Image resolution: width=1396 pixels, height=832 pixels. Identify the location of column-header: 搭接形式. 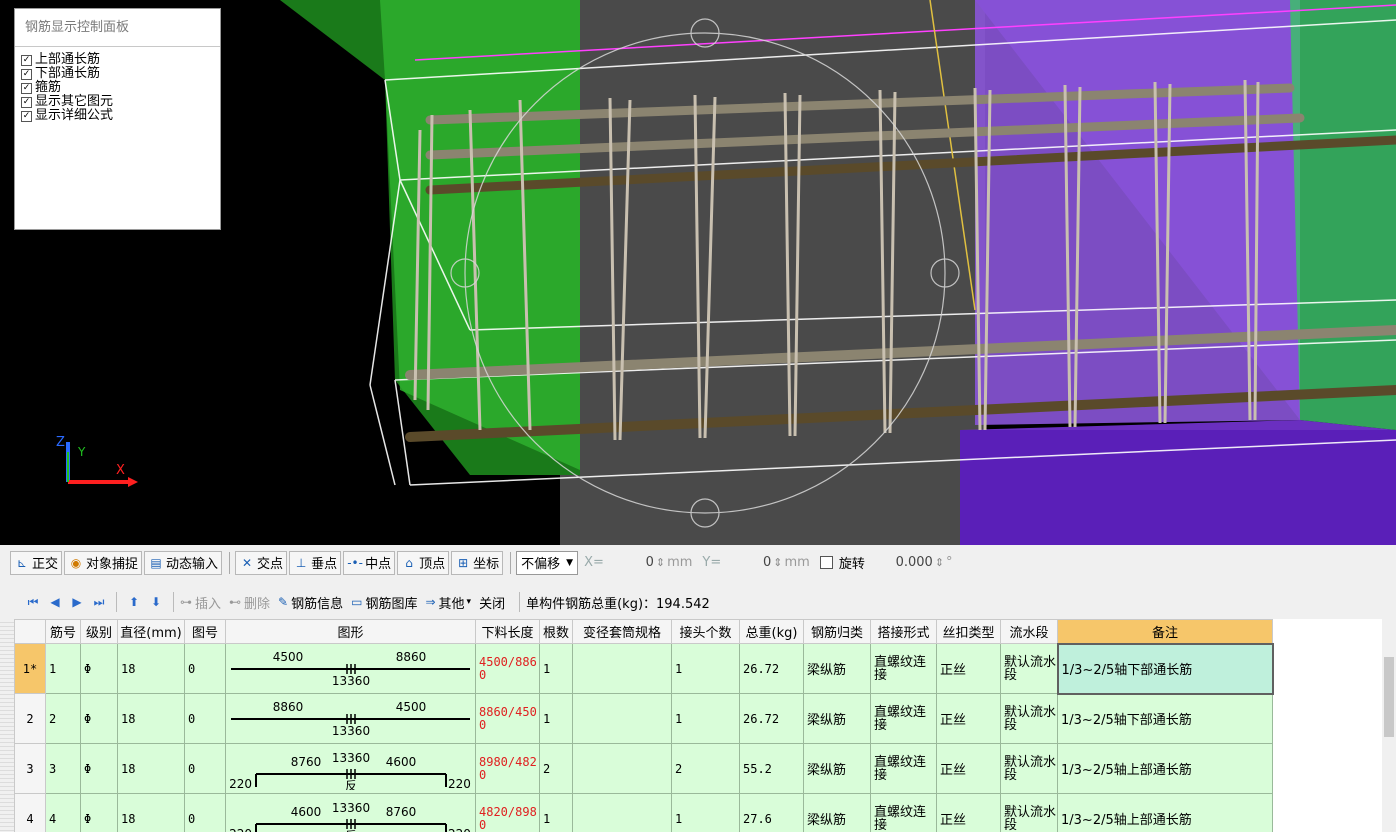
(903, 631).